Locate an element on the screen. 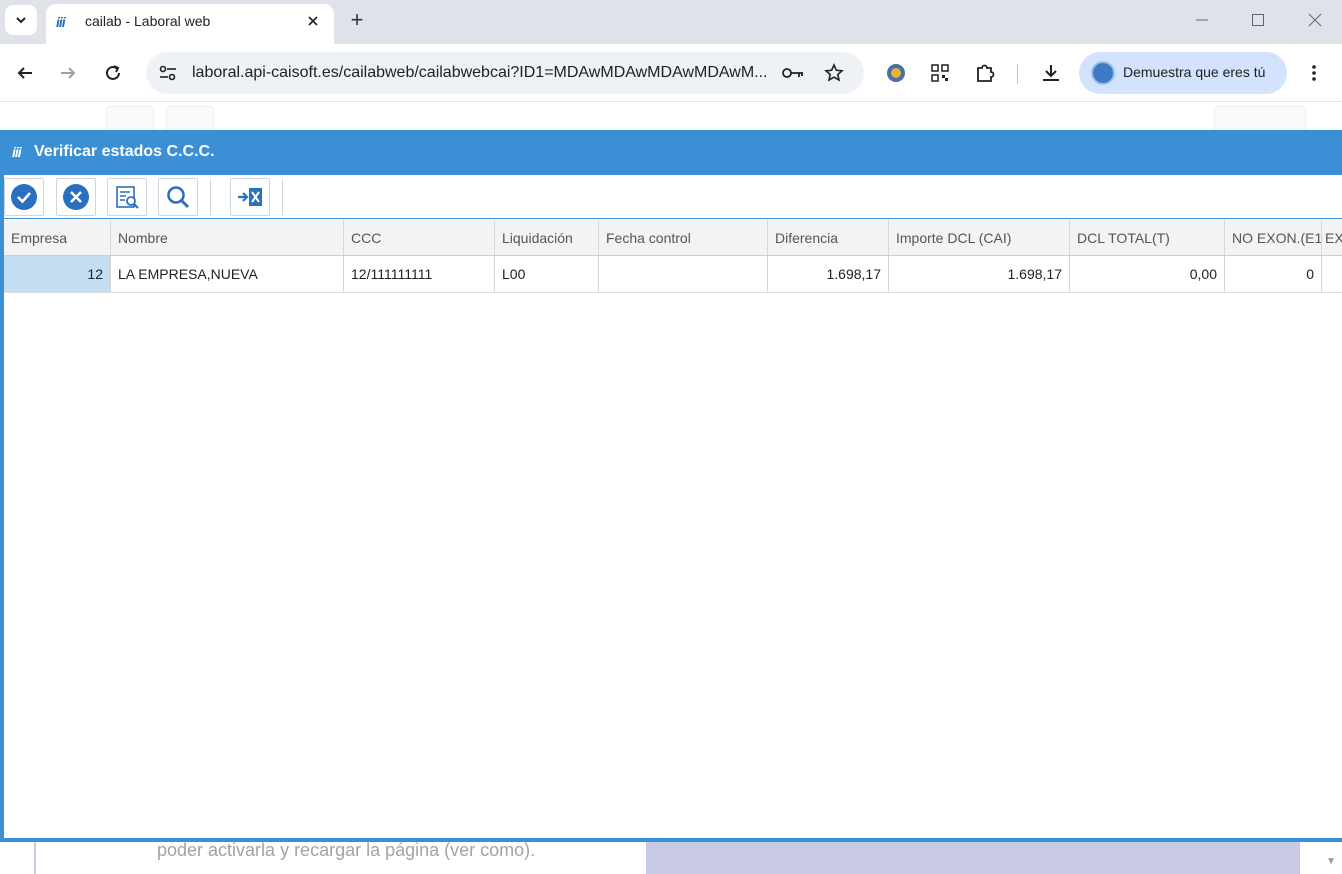 The image size is (1342, 874). cell-empresa: 12 is located at coordinates (57, 274).